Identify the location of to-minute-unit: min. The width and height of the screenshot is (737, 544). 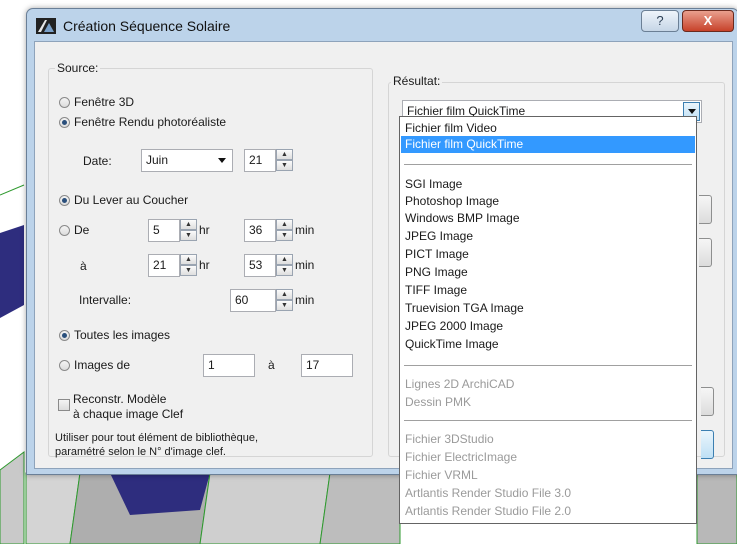
(305, 265).